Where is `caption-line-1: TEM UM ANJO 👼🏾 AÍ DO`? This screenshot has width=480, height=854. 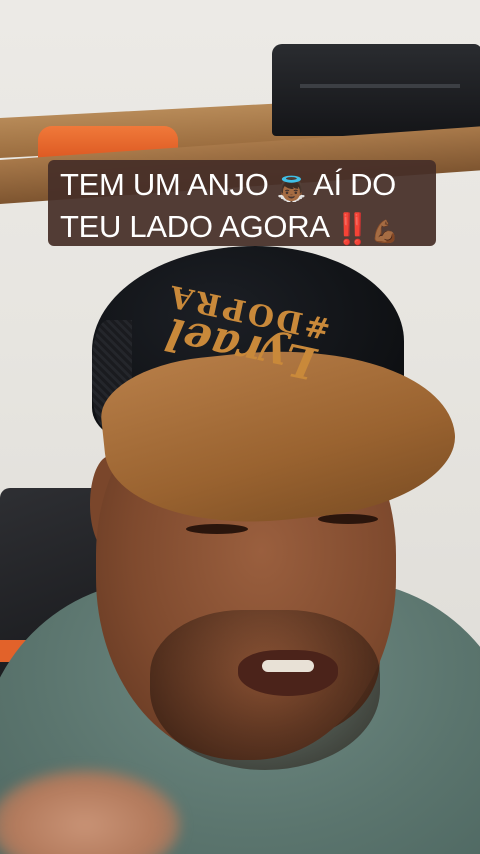
caption-line-1: TEM UM ANJO 👼🏾 AÍ DO is located at coordinates (243, 187).